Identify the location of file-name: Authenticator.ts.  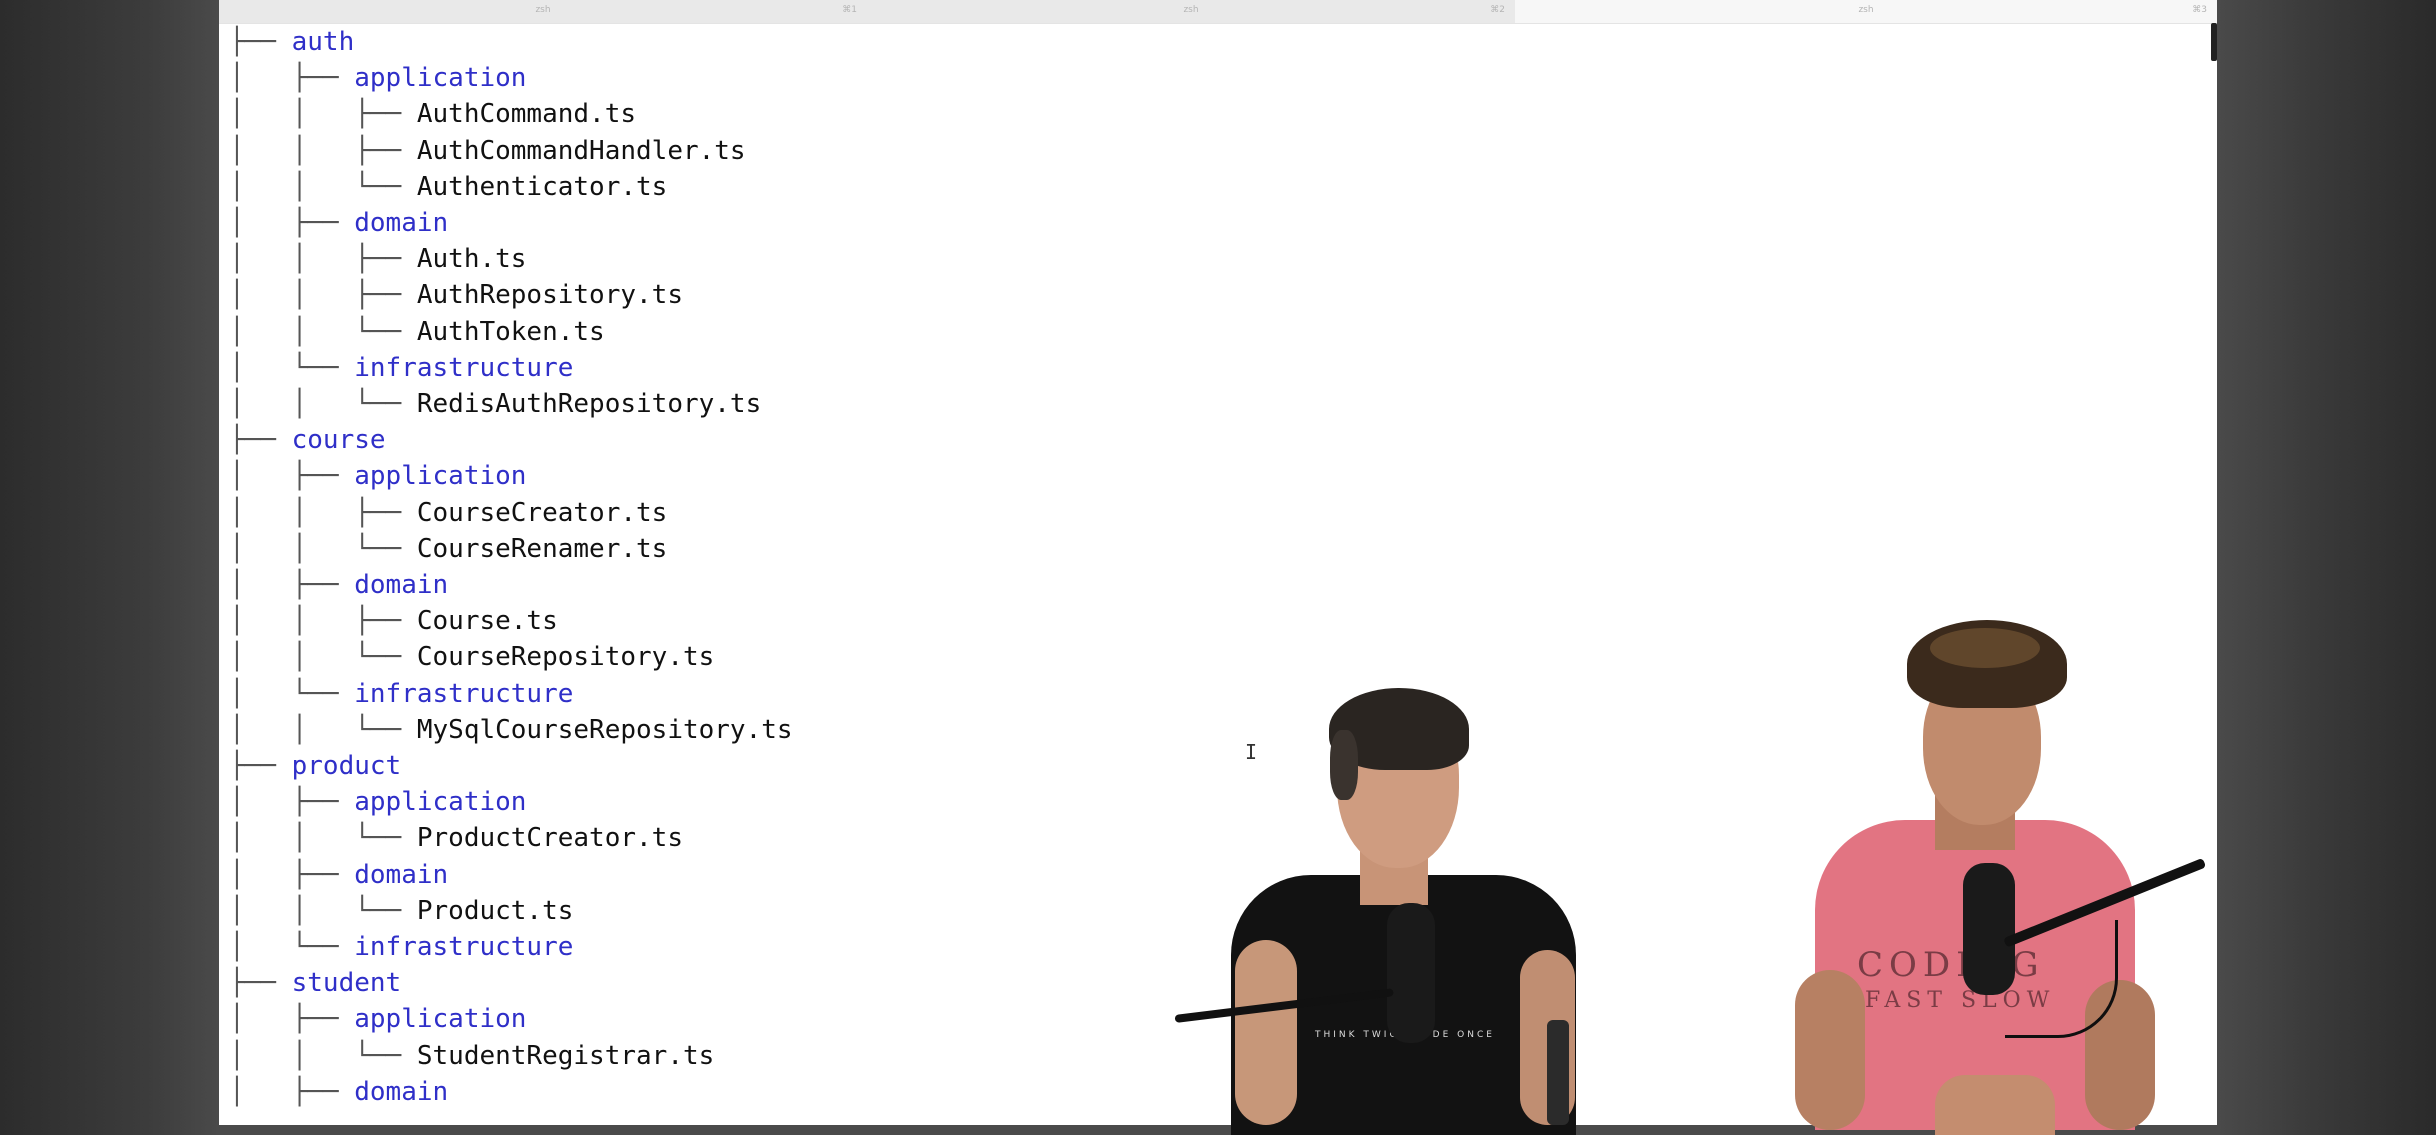
(542, 186).